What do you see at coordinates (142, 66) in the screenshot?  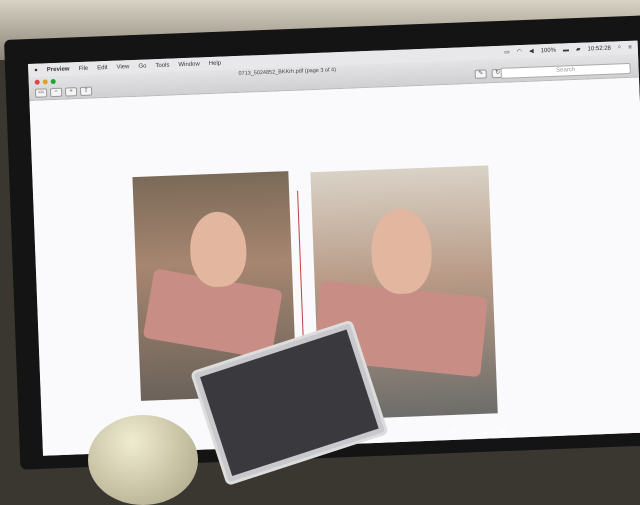 I see `menu-go: Go` at bounding box center [142, 66].